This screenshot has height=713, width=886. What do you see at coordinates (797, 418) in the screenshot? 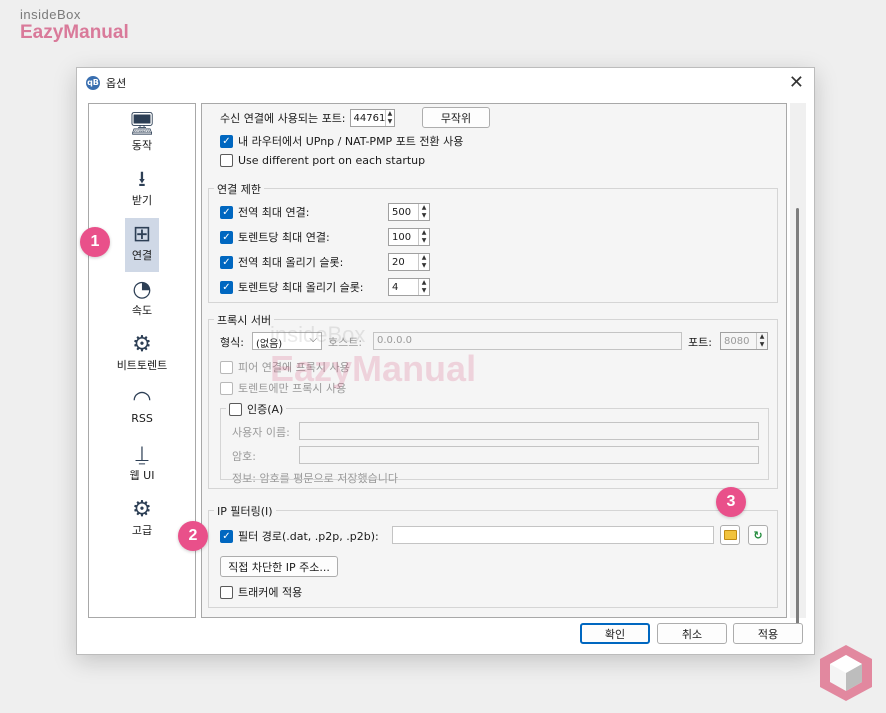
I see `scrollbar-thumb` at bounding box center [797, 418].